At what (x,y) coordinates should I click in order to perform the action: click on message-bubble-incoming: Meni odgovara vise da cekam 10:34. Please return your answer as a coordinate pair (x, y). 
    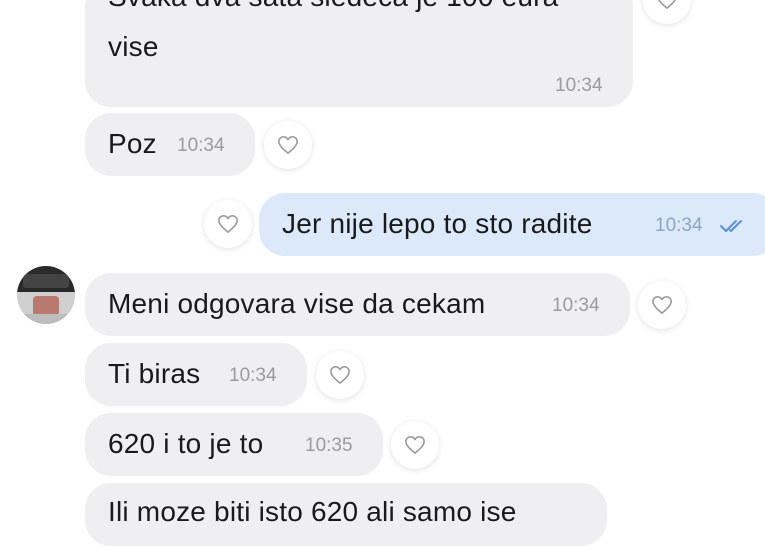
    Looking at the image, I should click on (357, 304).